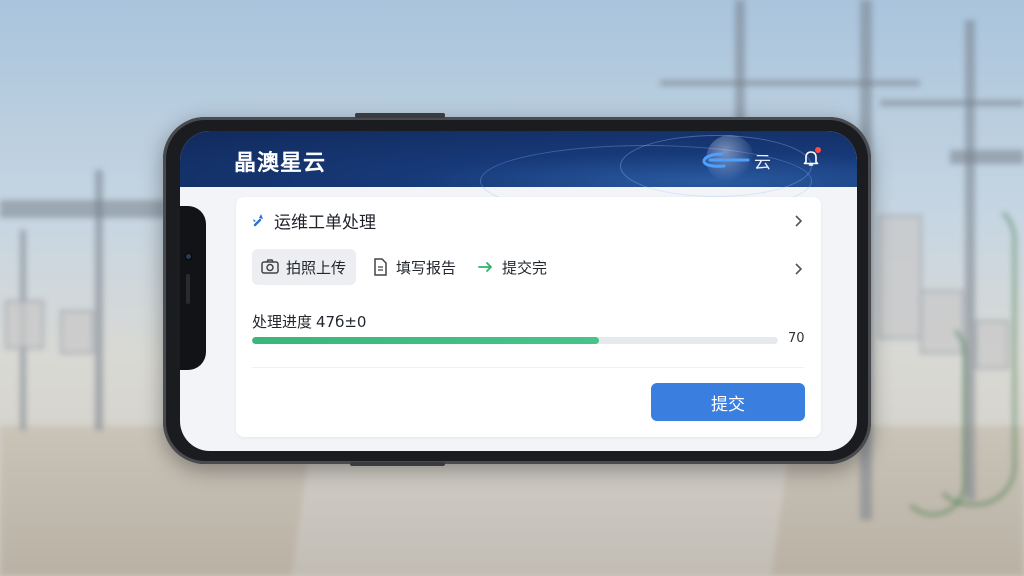  What do you see at coordinates (380, 267) in the screenshot?
I see `document-icon` at bounding box center [380, 267].